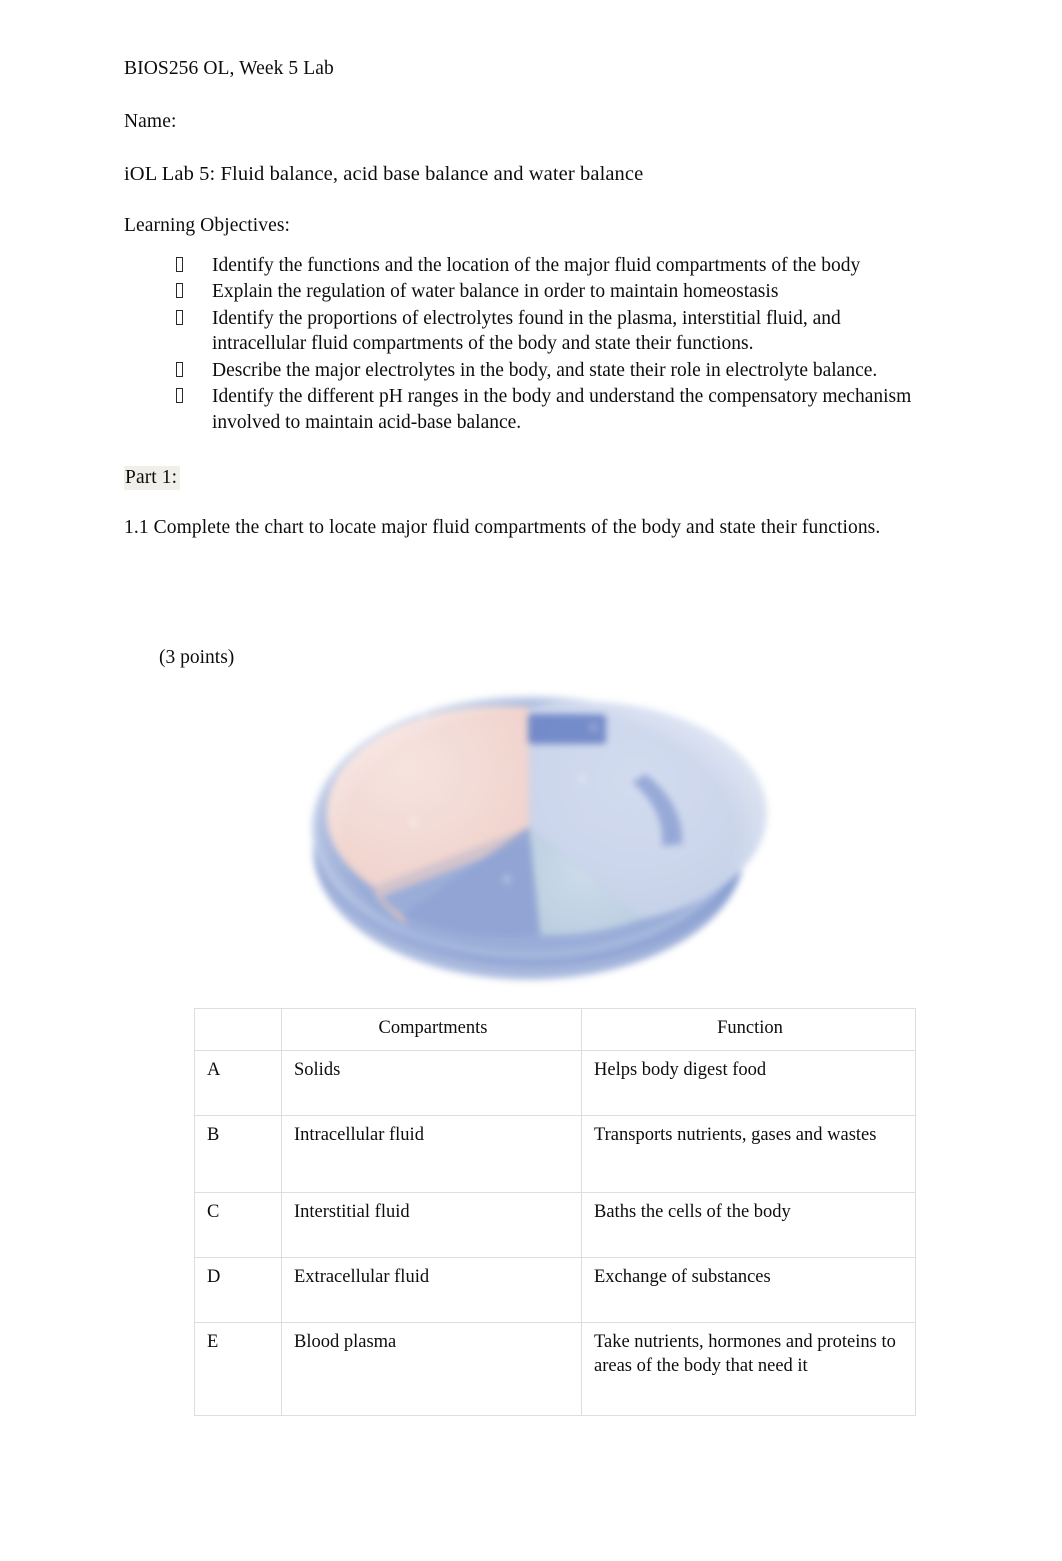  Describe the element at coordinates (238, 1369) in the screenshot. I see `row-key: E` at that location.